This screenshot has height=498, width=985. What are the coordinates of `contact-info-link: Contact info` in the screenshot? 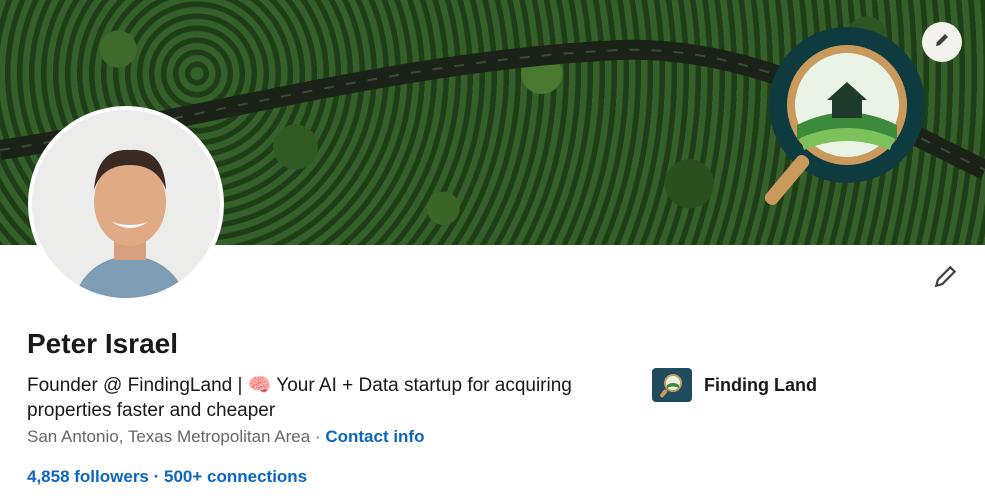 It's located at (374, 436).